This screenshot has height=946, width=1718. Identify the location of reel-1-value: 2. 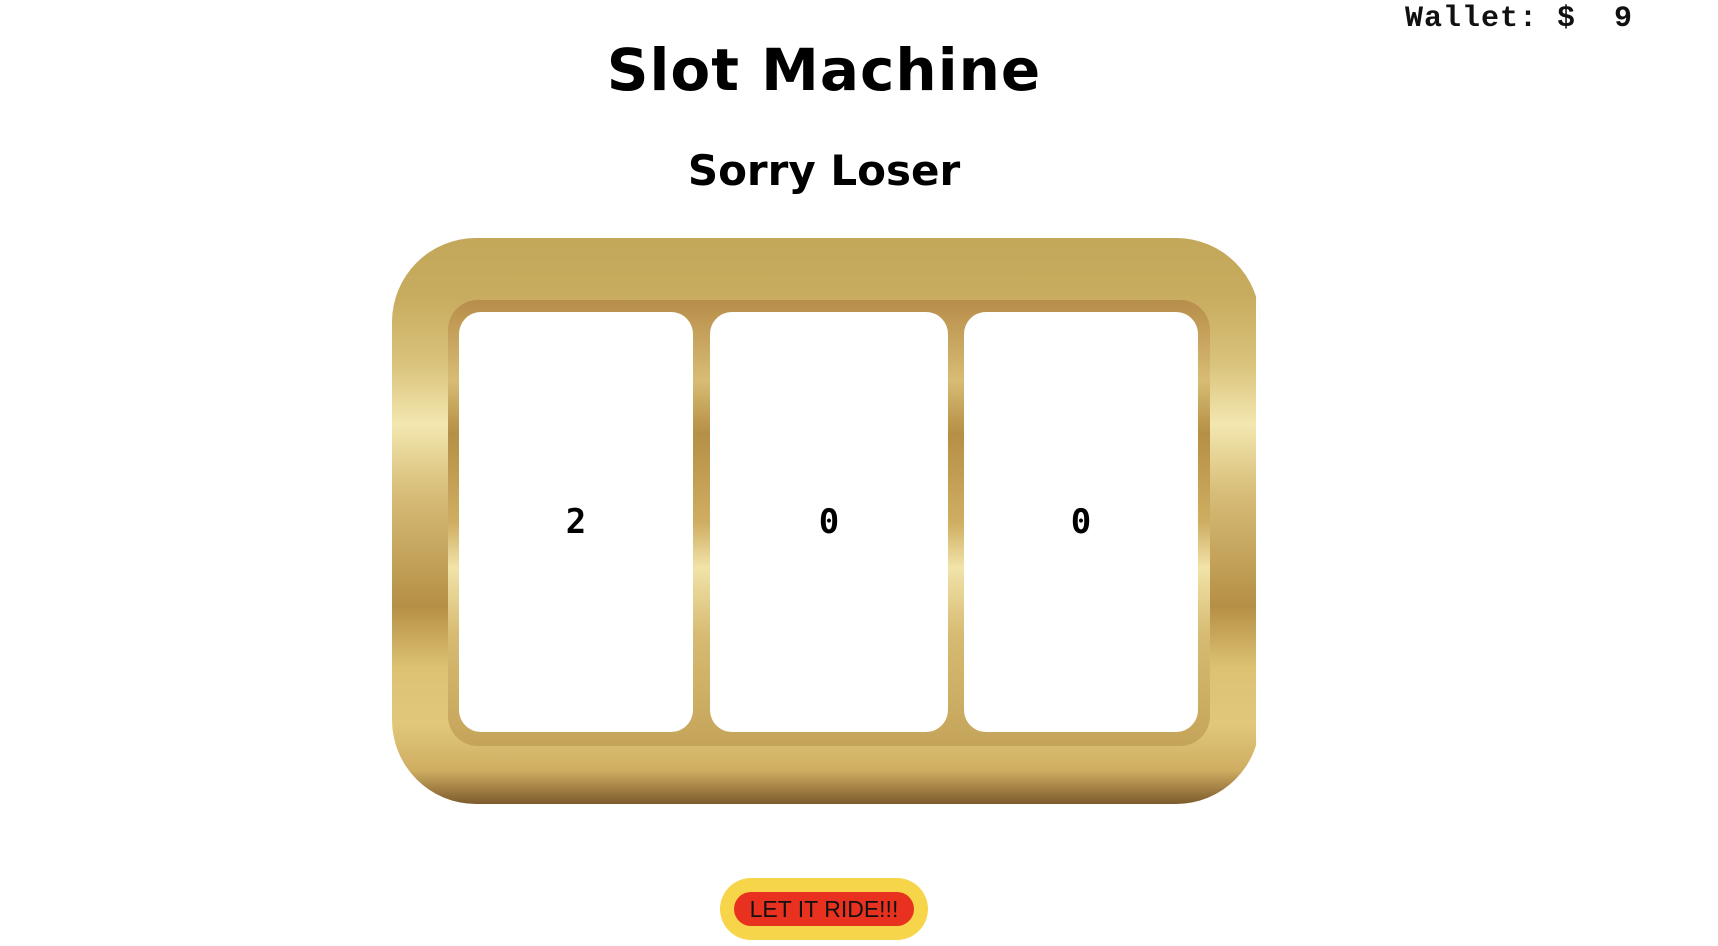
(576, 522).